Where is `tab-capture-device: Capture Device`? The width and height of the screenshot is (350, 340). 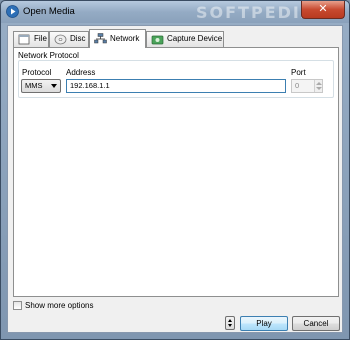 tab-capture-device: Capture Device is located at coordinates (185, 39).